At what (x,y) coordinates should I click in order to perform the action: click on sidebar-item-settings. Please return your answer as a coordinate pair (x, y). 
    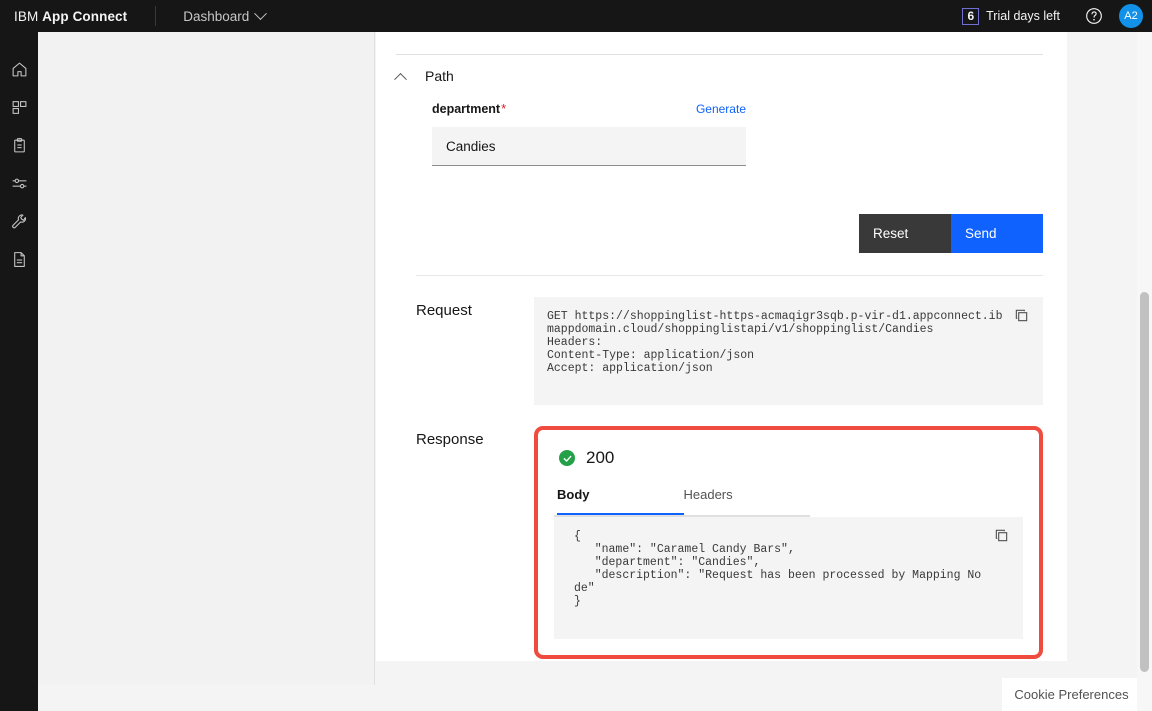
    Looking at the image, I should click on (19, 183).